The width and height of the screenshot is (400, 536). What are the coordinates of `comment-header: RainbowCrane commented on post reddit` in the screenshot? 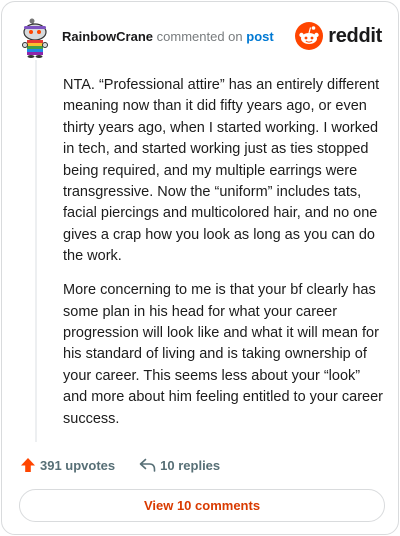 It's located at (200, 36).